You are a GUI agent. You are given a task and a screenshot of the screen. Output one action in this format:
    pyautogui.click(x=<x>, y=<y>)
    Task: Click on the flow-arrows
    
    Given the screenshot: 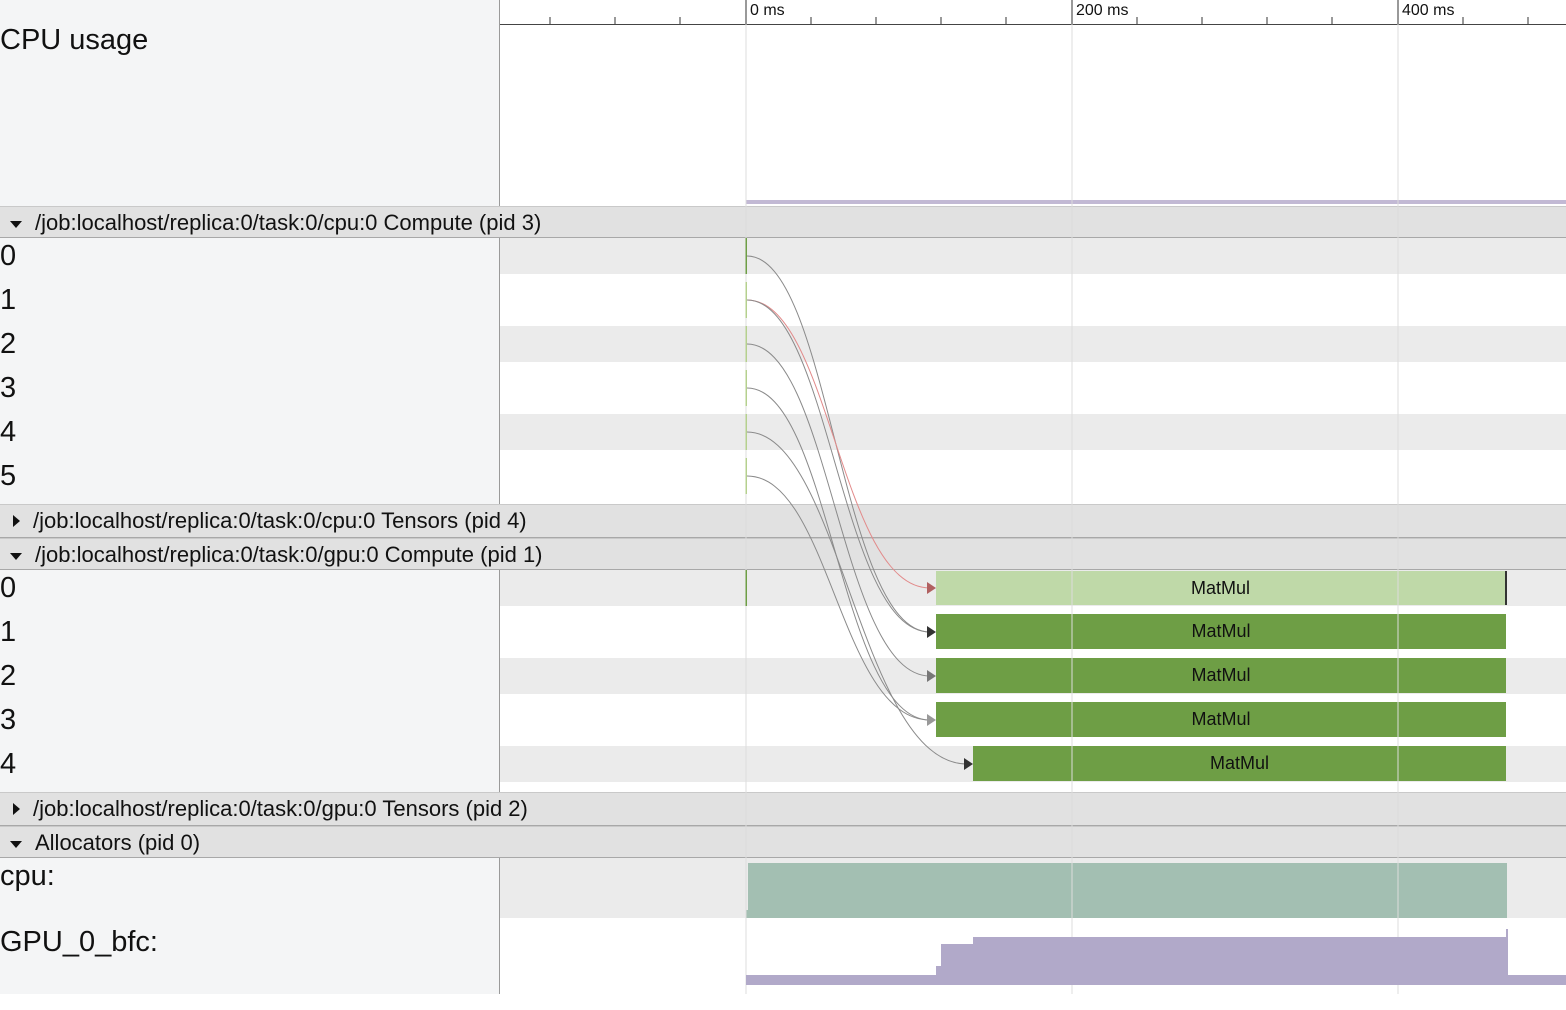 What is the action you would take?
    pyautogui.click(x=857, y=510)
    